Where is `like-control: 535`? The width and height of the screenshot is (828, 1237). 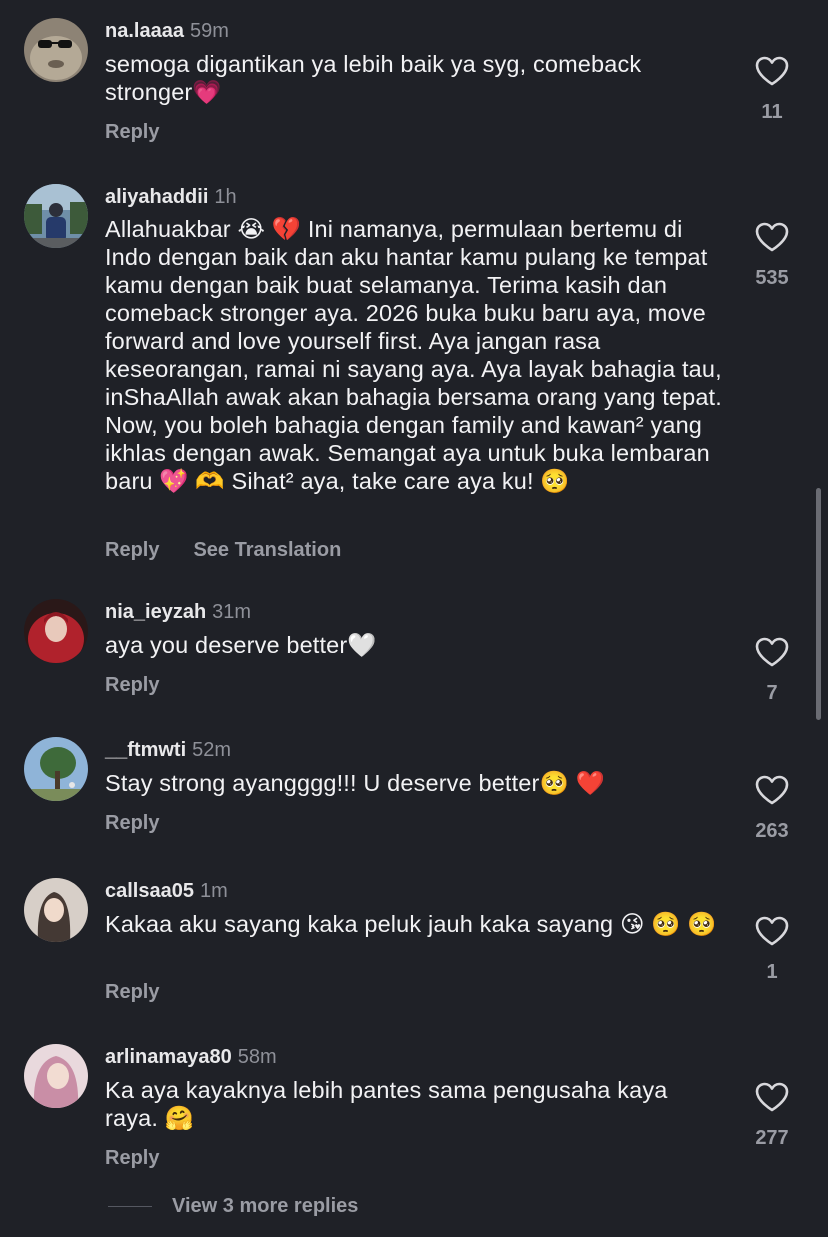 like-control: 535 is located at coordinates (772, 256).